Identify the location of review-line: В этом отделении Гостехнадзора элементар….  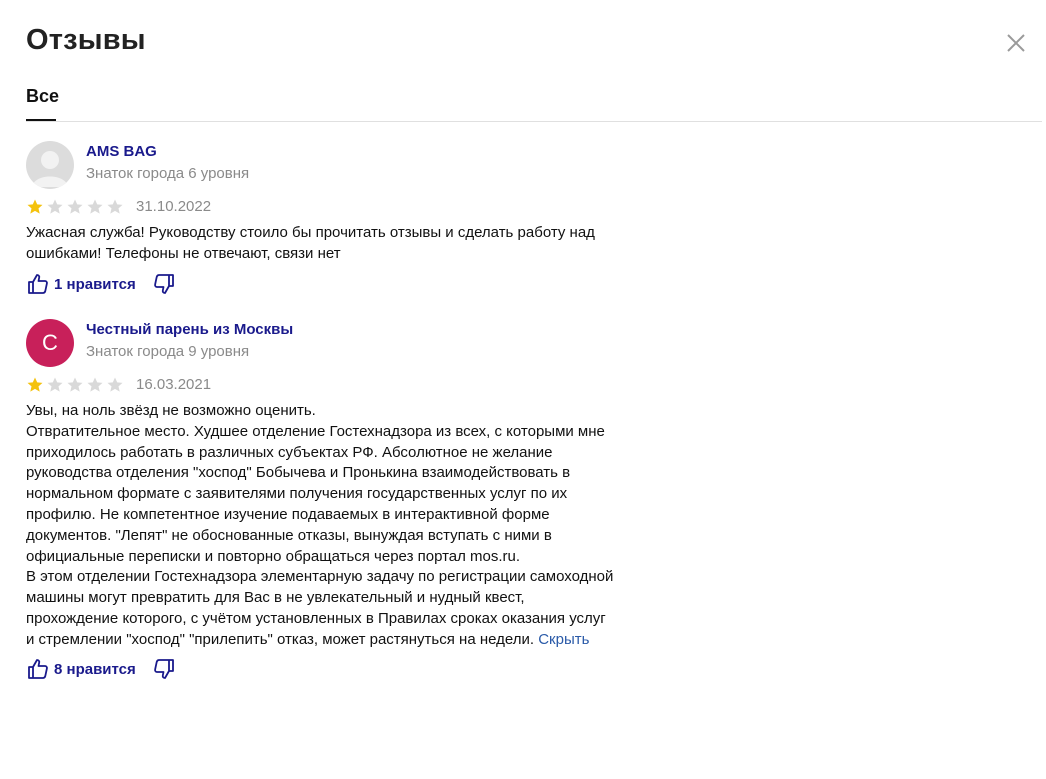
(320, 577).